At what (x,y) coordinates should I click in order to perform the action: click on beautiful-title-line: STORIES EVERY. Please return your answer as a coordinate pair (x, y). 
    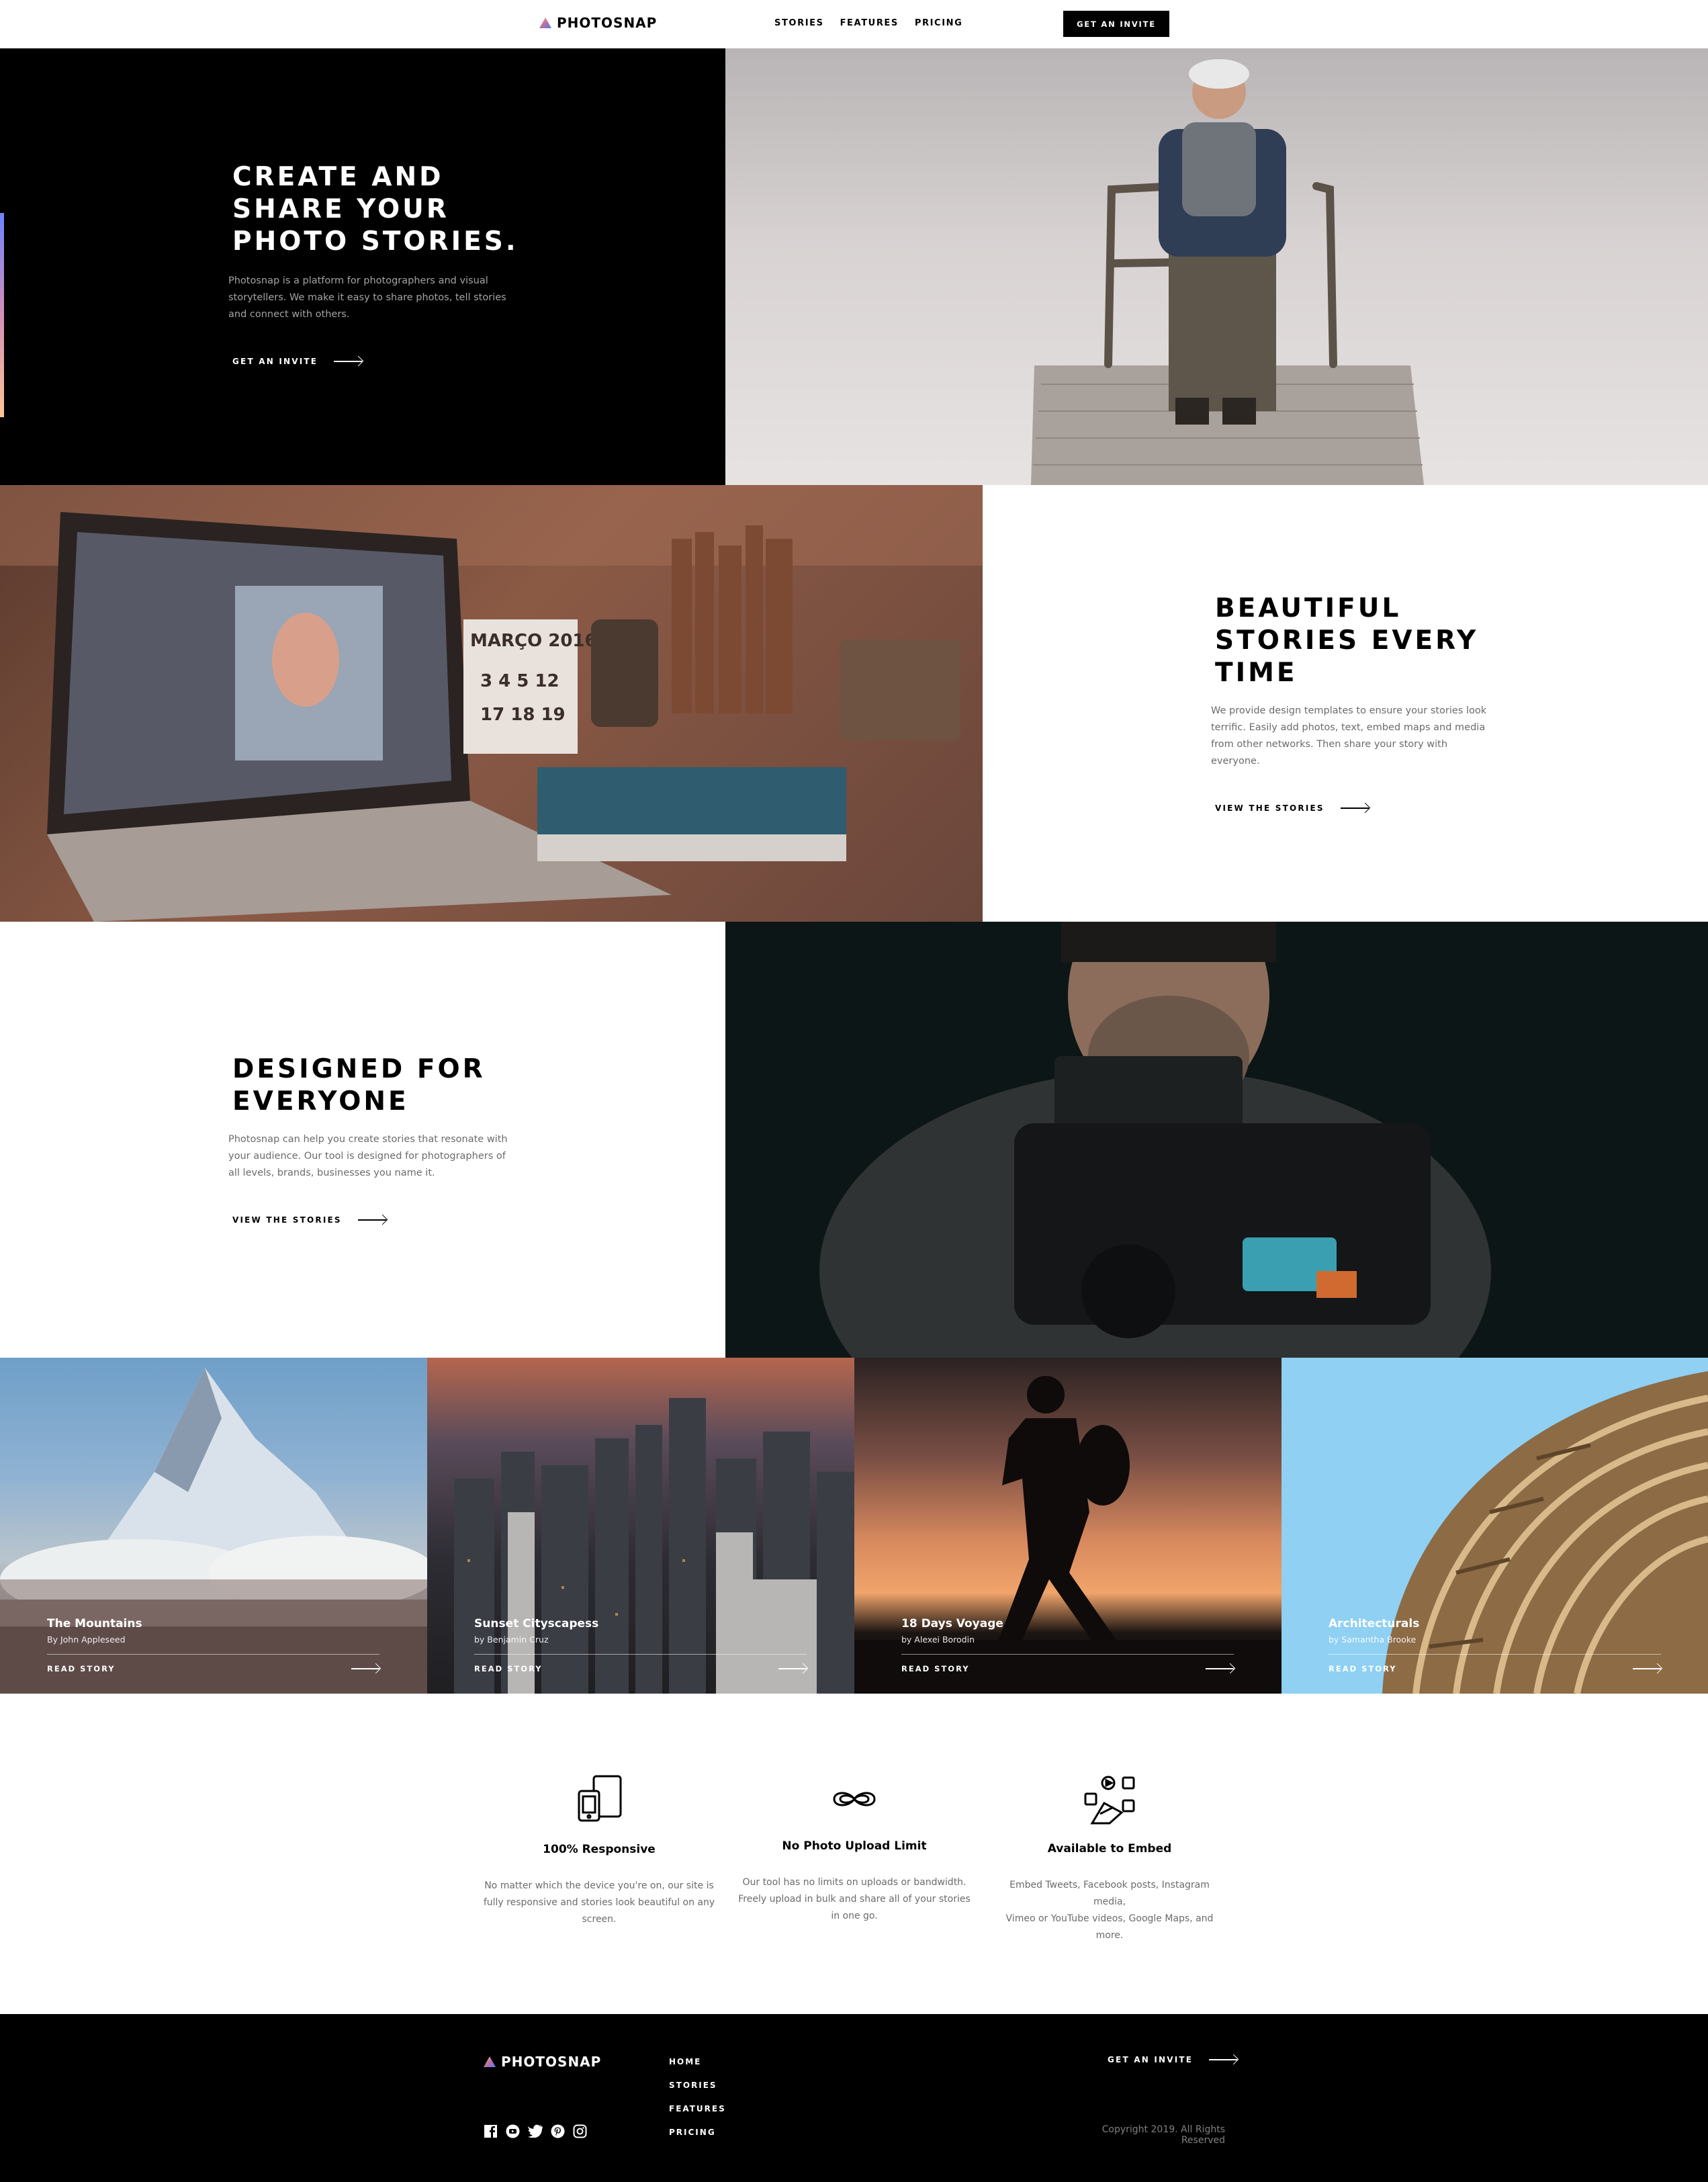
    Looking at the image, I should click on (1347, 640).